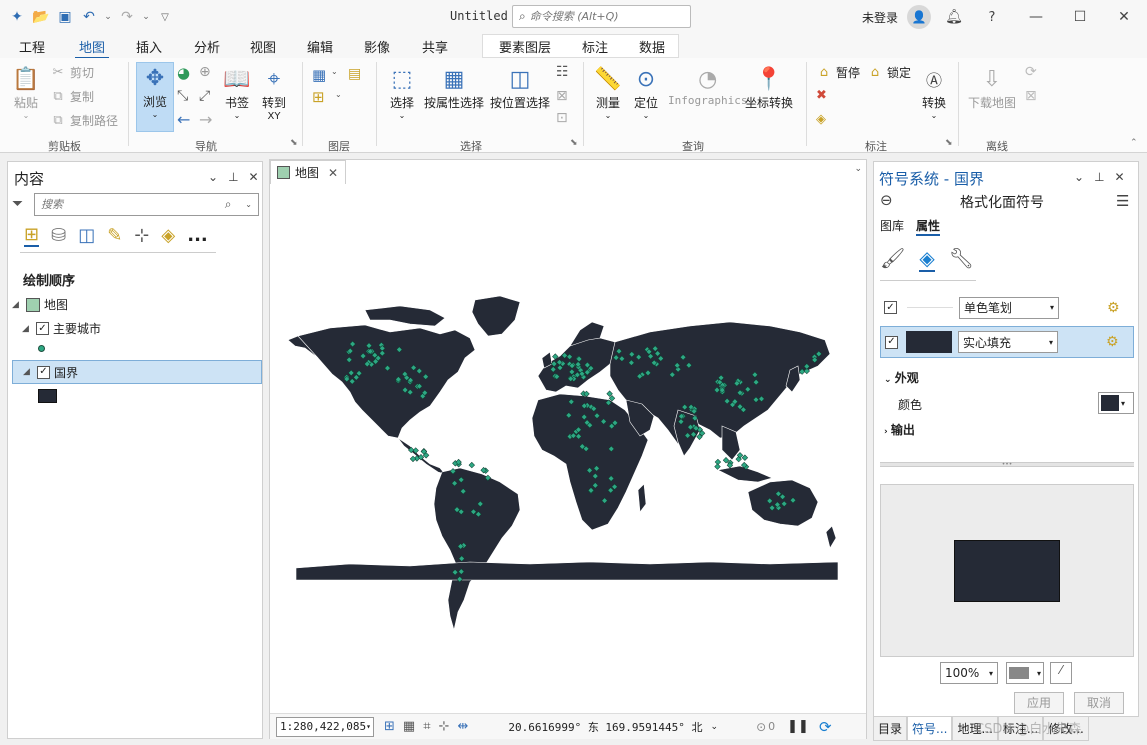 Image resolution: width=1147 pixels, height=745 pixels. Describe the element at coordinates (308, 172) in the screenshot. I see `map-view-tab: 地图 ✕` at that location.